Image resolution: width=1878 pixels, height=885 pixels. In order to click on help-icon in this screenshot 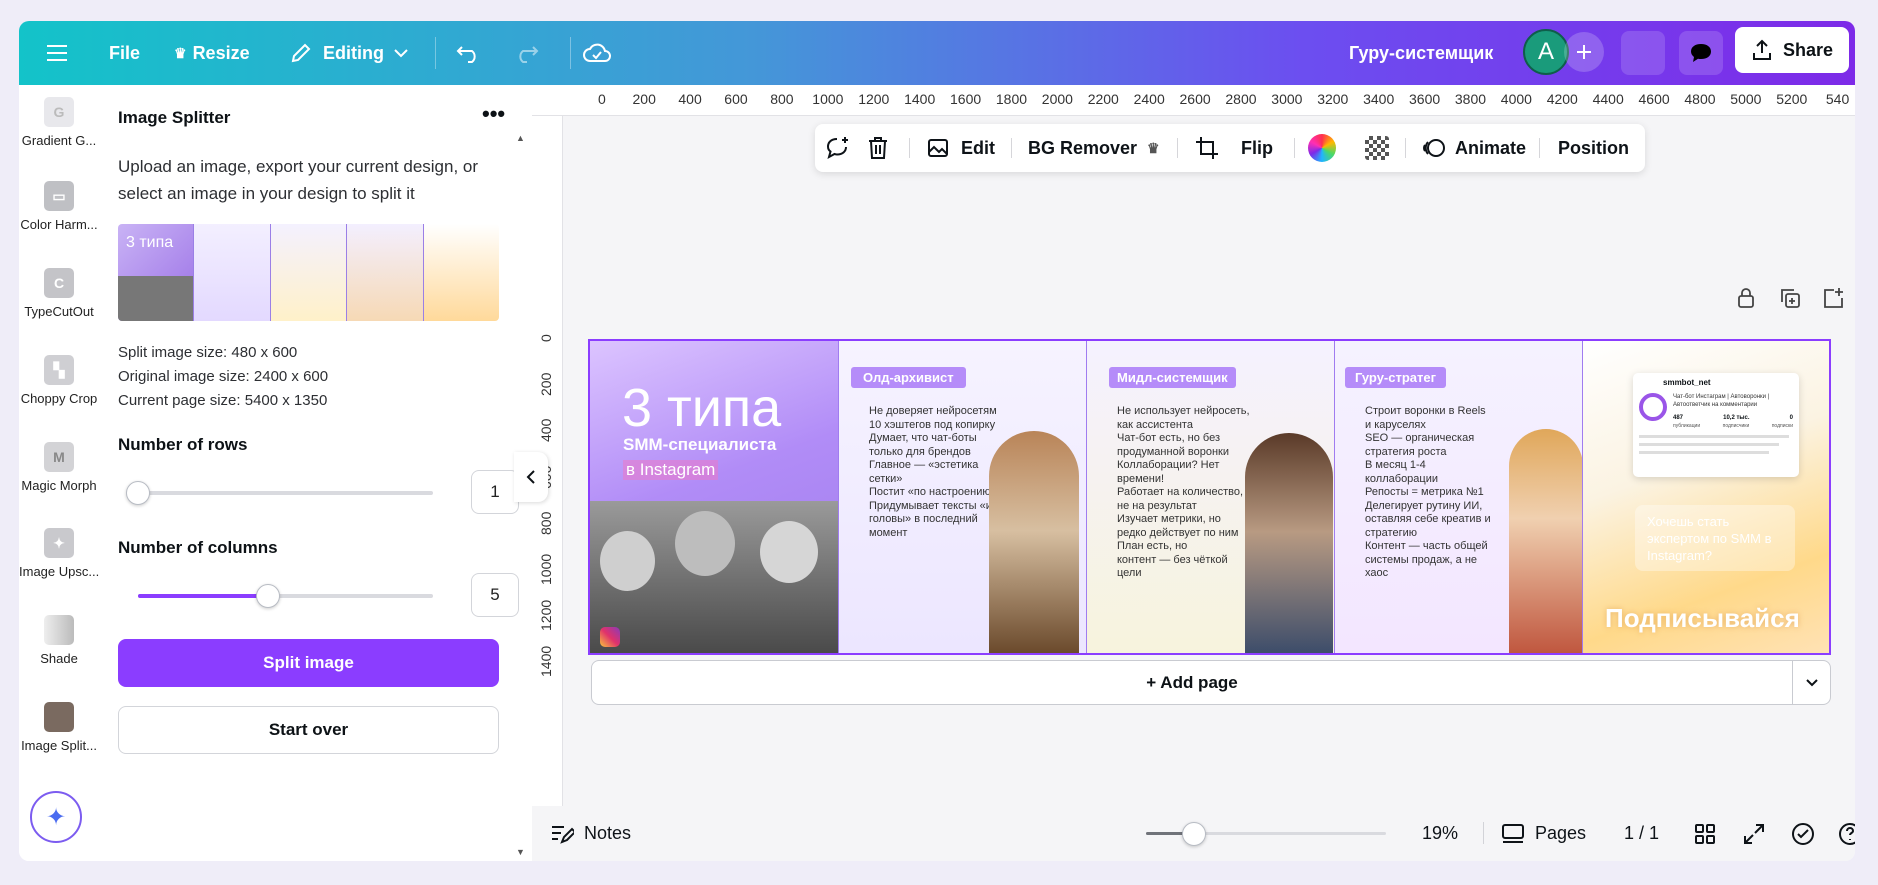, I will do `click(1847, 833)`.